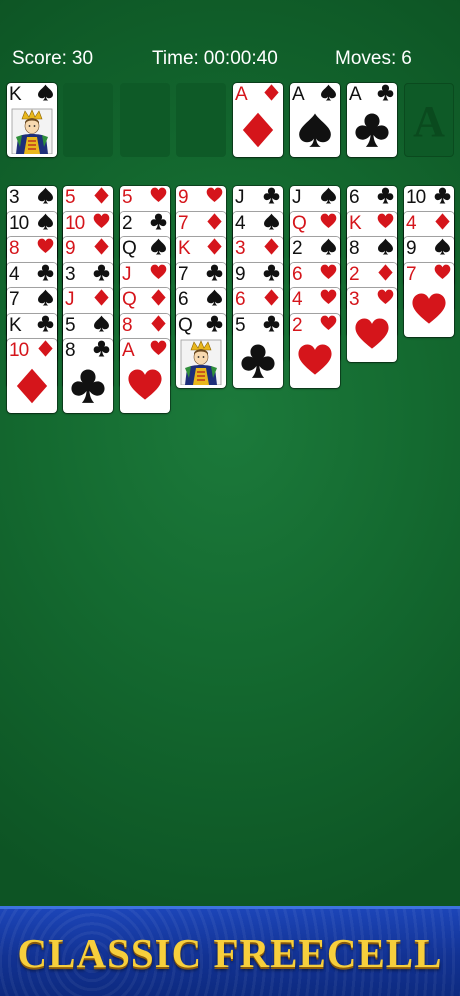 This screenshot has height=996, width=460. Describe the element at coordinates (315, 350) in the screenshot. I see `tableau-card: 2` at that location.